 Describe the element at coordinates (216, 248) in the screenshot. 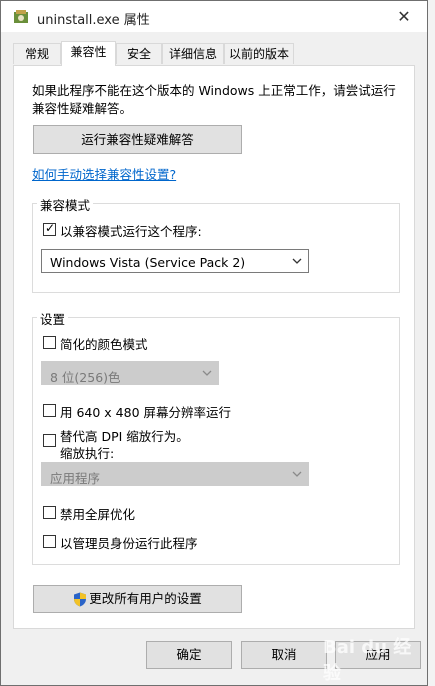

I see `compat-mode-group` at that location.